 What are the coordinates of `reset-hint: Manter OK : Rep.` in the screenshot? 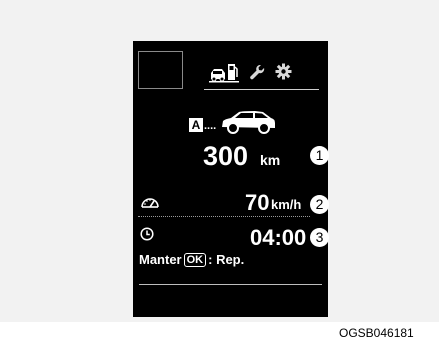 It's located at (191, 259).